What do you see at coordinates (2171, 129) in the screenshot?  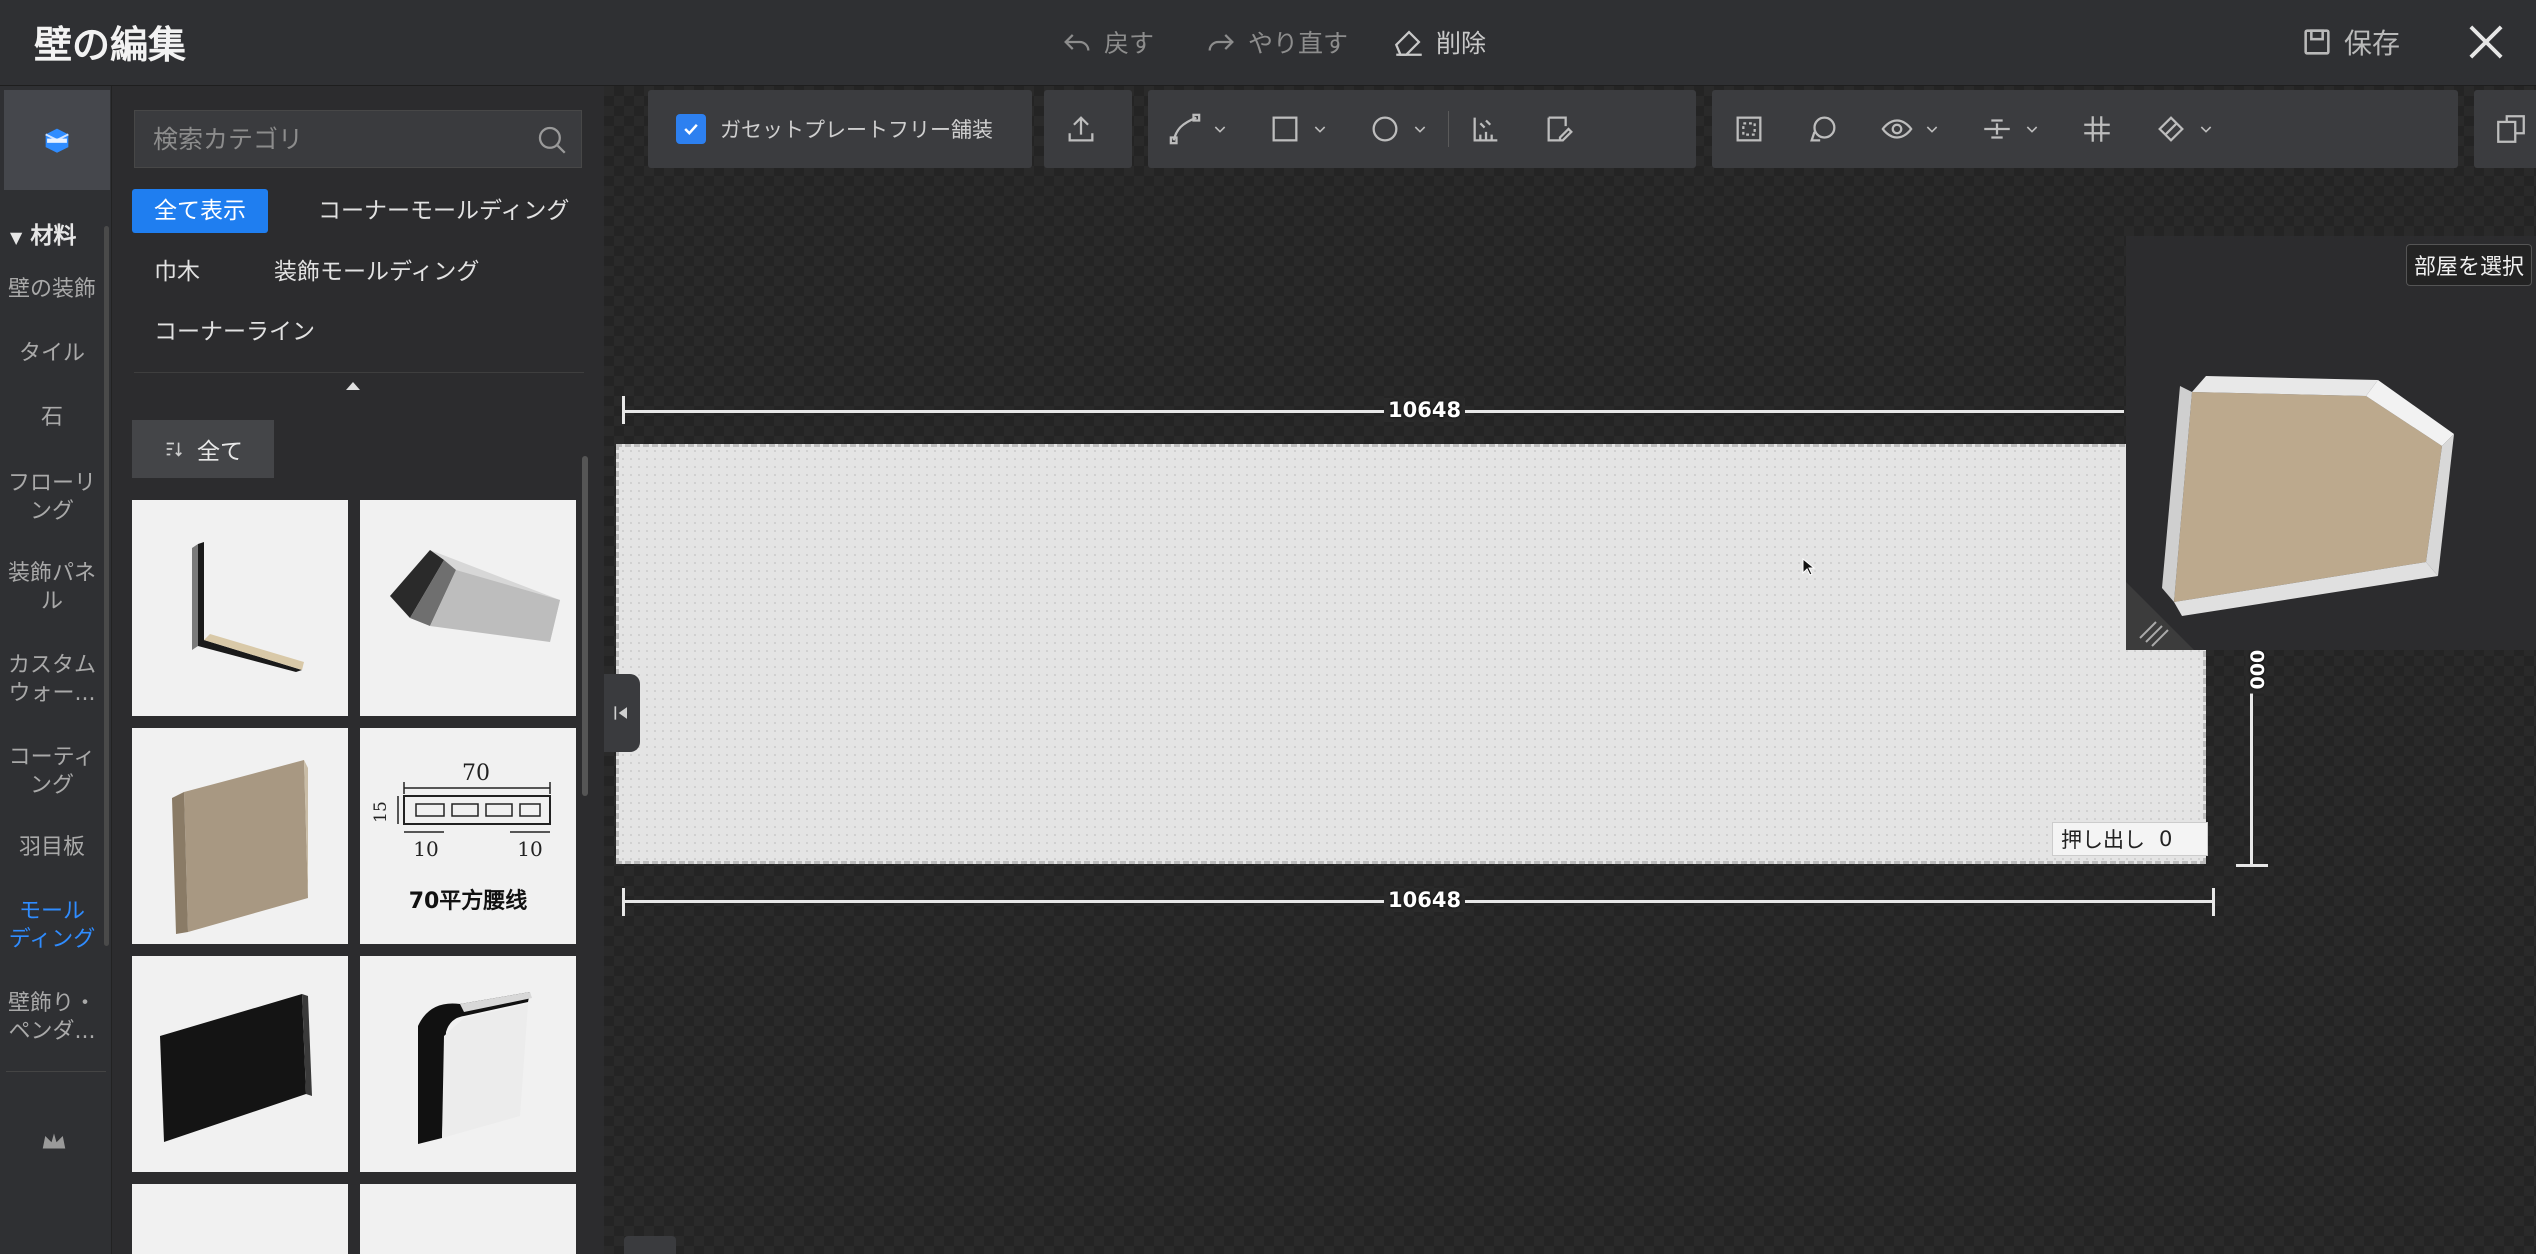 I see `paint-bucket-icon` at bounding box center [2171, 129].